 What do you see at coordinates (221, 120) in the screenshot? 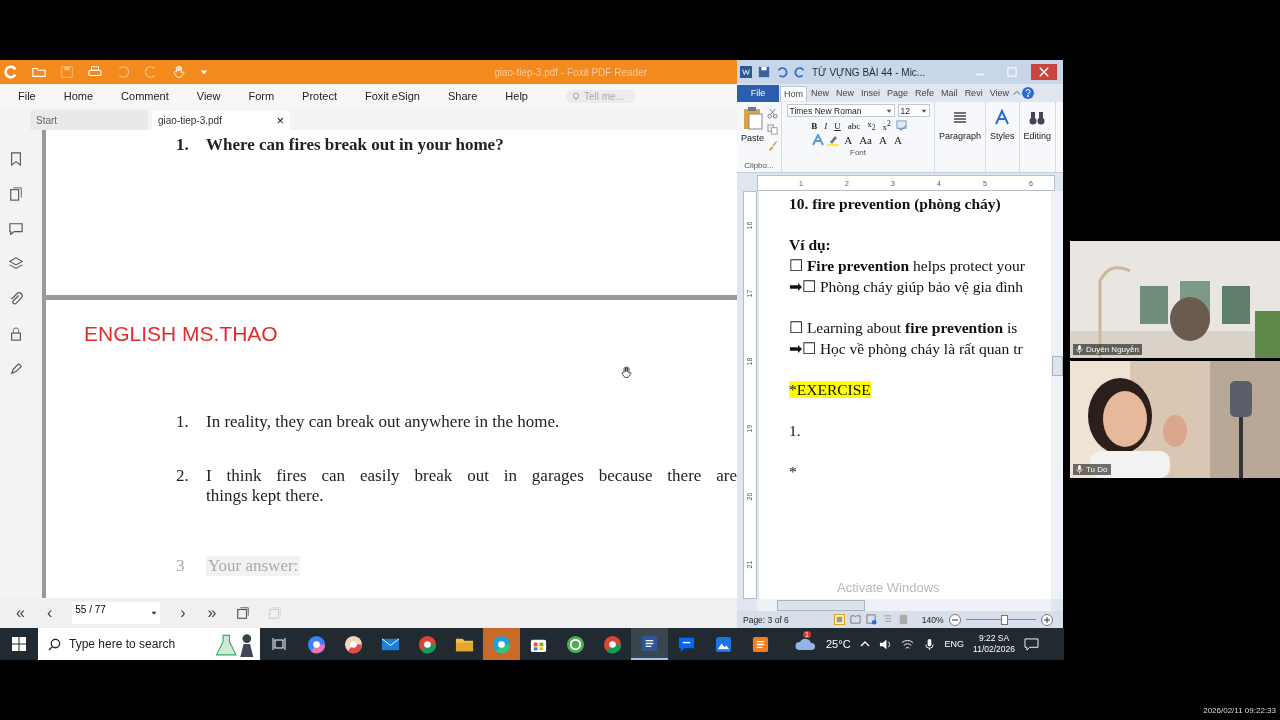
I see `document-tab: giao-tiep-3.pdf ×` at bounding box center [221, 120].